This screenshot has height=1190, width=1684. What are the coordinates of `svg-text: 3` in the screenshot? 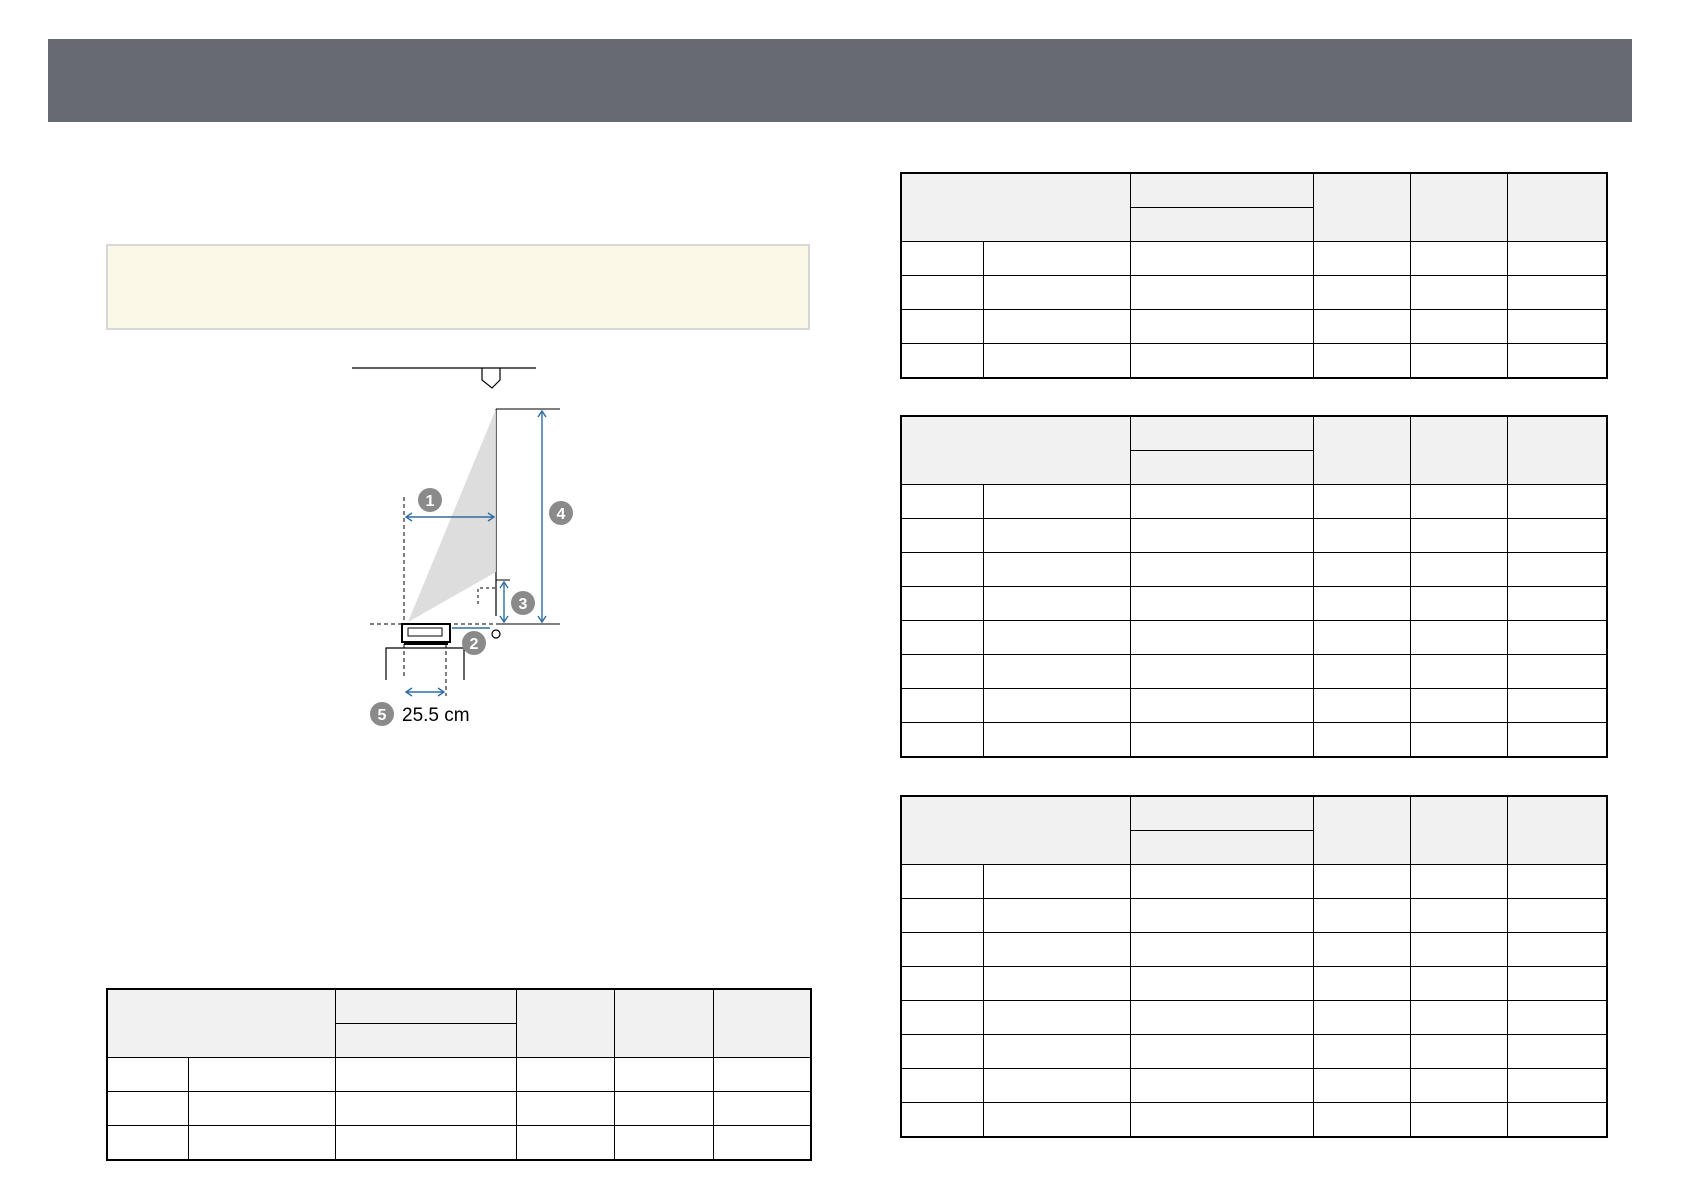 It's located at (523, 604).